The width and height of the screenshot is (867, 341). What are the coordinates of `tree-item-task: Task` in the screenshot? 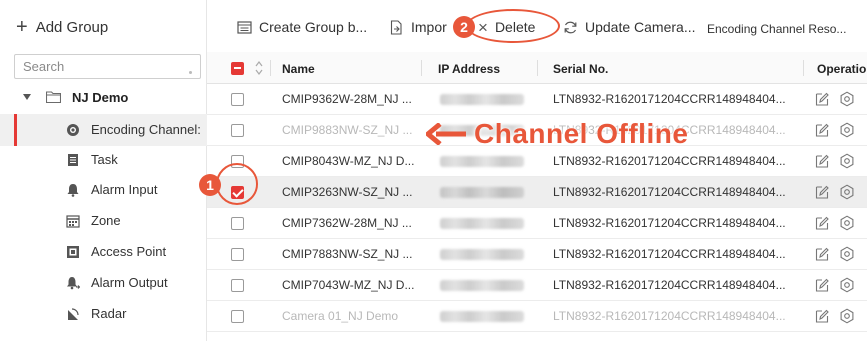 It's located at (103, 160).